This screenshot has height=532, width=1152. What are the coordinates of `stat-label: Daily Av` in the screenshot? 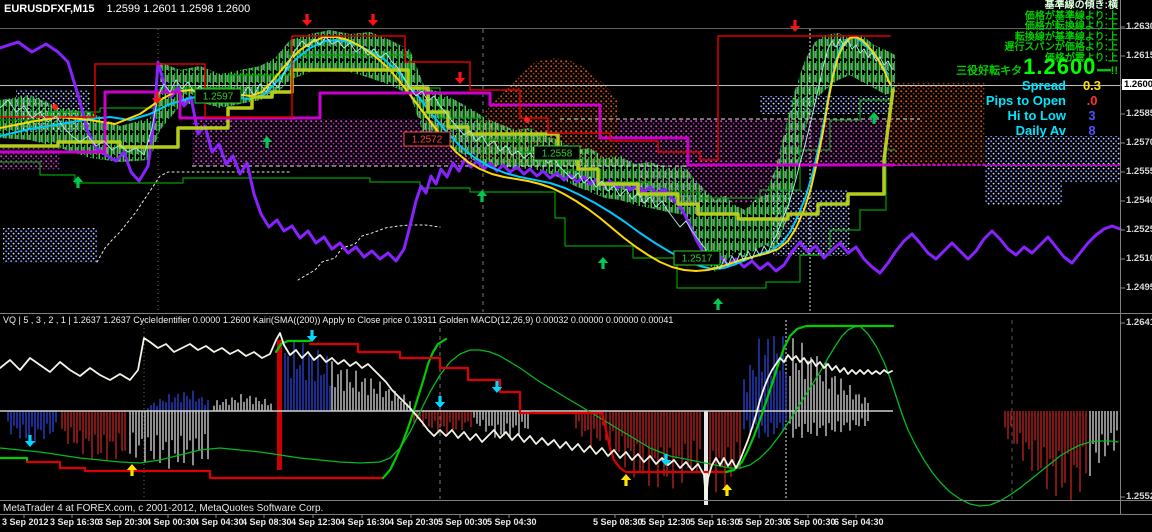 It's located at (1040, 130).